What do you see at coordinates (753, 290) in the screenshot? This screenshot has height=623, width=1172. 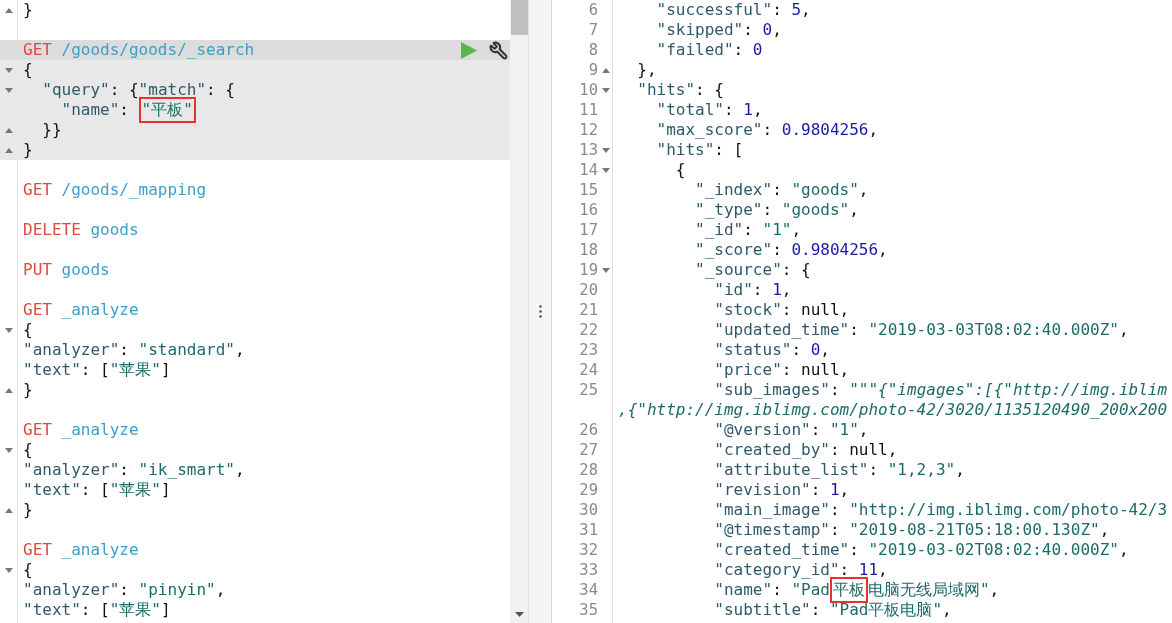 I see `code-text: "id": 1,` at bounding box center [753, 290].